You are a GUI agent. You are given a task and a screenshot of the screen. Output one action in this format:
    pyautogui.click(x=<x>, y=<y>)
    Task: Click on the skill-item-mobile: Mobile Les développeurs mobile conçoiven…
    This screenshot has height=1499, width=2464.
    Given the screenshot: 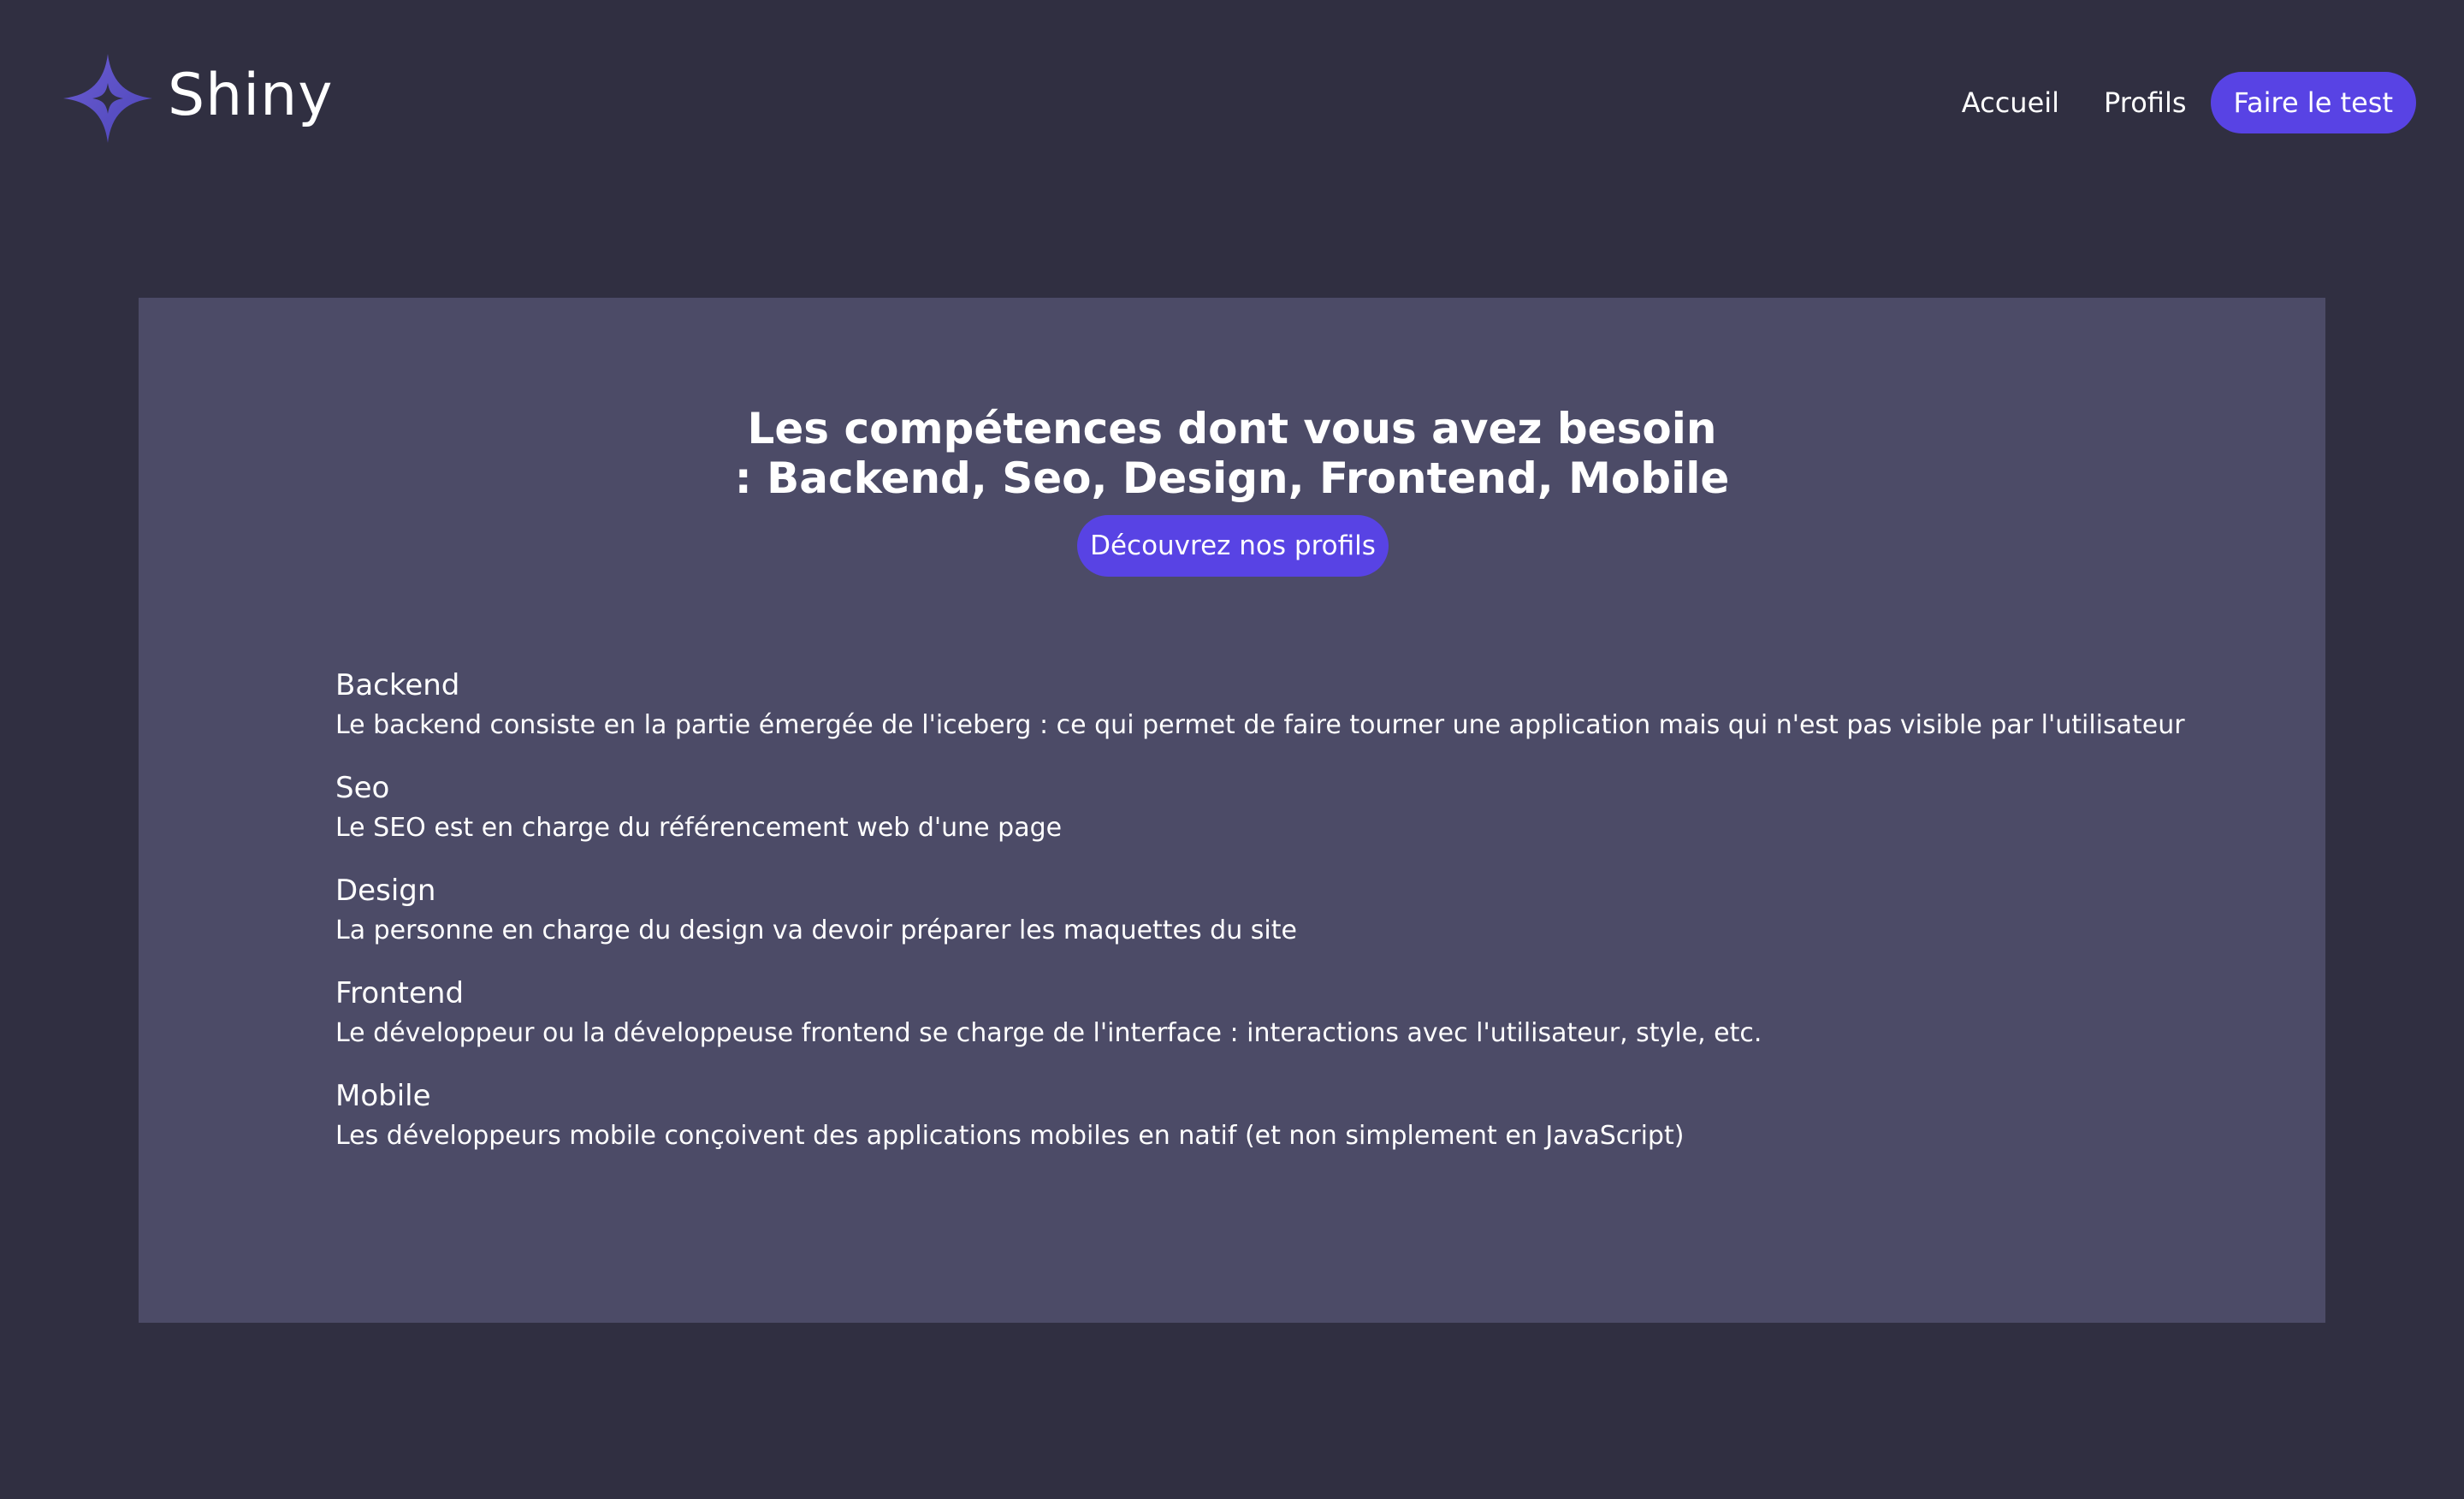 What is the action you would take?
    pyautogui.click(x=1276, y=1129)
    